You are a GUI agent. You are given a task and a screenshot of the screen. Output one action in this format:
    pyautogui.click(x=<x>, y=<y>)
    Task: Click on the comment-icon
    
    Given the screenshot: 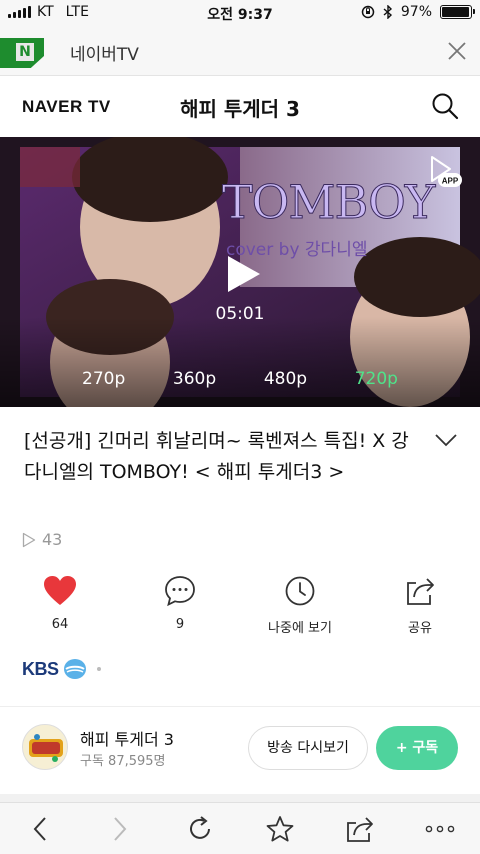 What is the action you would take?
    pyautogui.click(x=180, y=591)
    